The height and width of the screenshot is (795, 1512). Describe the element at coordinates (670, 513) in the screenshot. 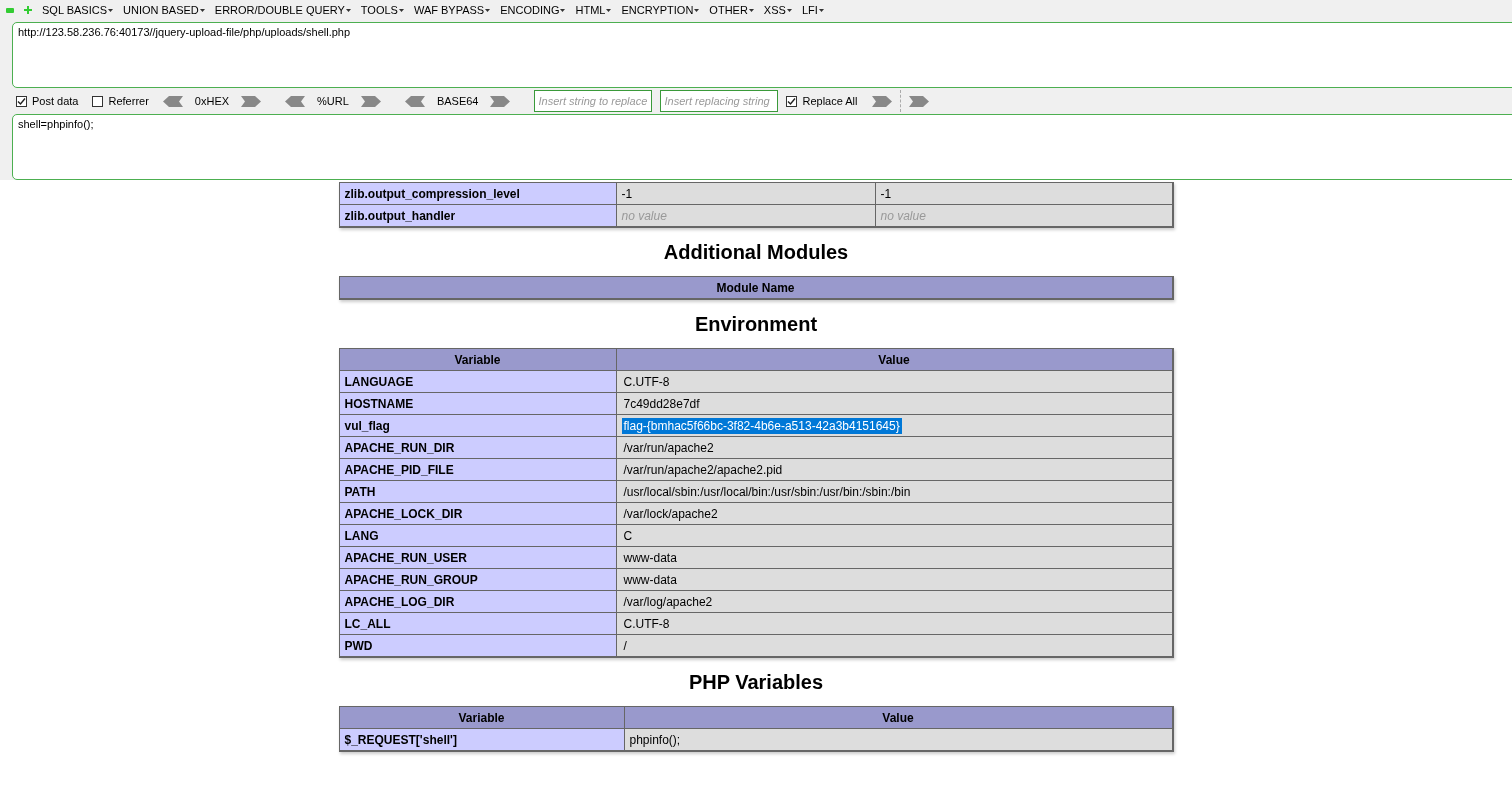

I see `table-cell-text: /var/lock/apache2` at that location.